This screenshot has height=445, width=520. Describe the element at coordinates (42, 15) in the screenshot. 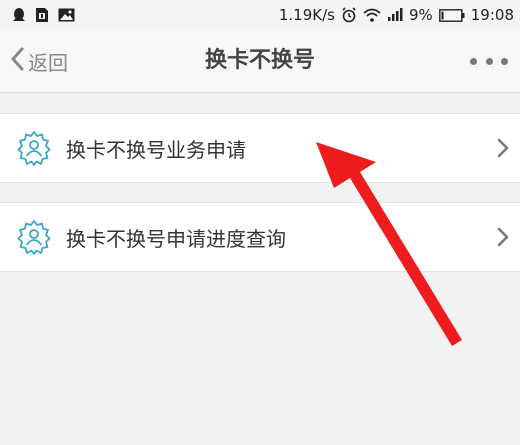

I see `sim-icon` at that location.